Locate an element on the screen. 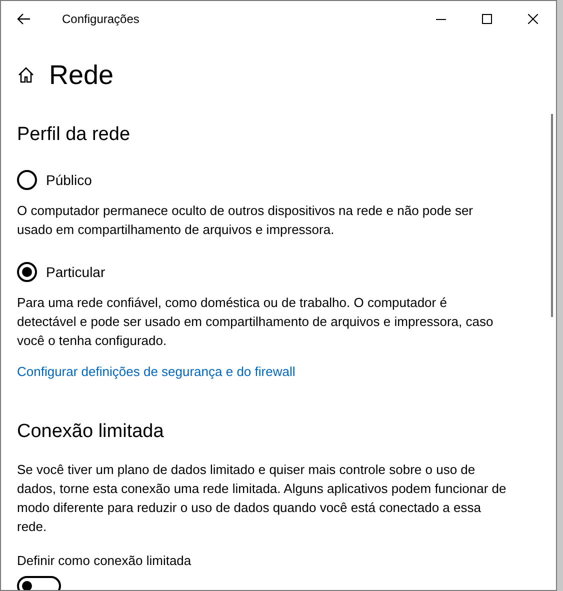 The image size is (563, 591). option-description: Para uma rede confiável, como doméstica ou de trabalho. O computador é detectável e pode ser usado em compartilhamento de arquivos e impressora, caso você o tenha configurado. is located at coordinates (255, 322).